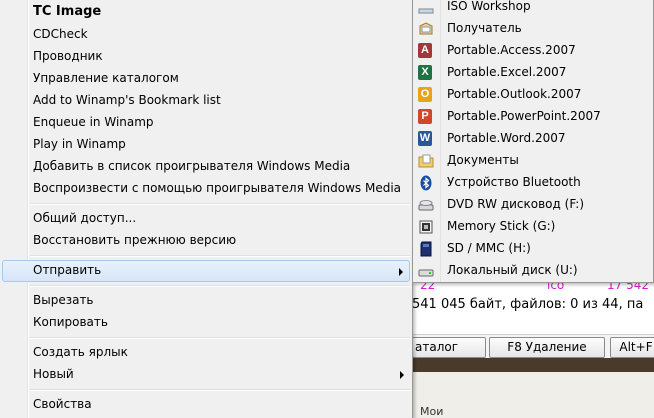 This screenshot has width=654, height=418. Describe the element at coordinates (67, 270) in the screenshot. I see `menu-item-label: Отправить` at that location.